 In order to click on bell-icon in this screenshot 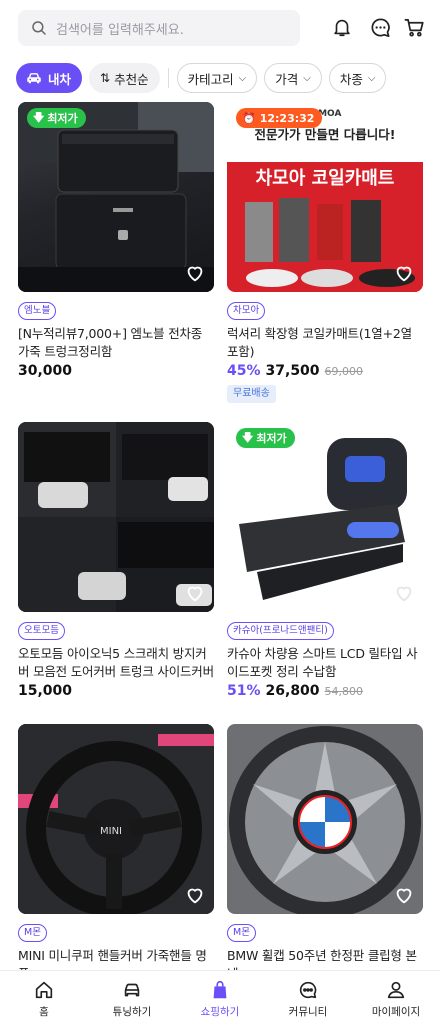, I will do `click(342, 27)`.